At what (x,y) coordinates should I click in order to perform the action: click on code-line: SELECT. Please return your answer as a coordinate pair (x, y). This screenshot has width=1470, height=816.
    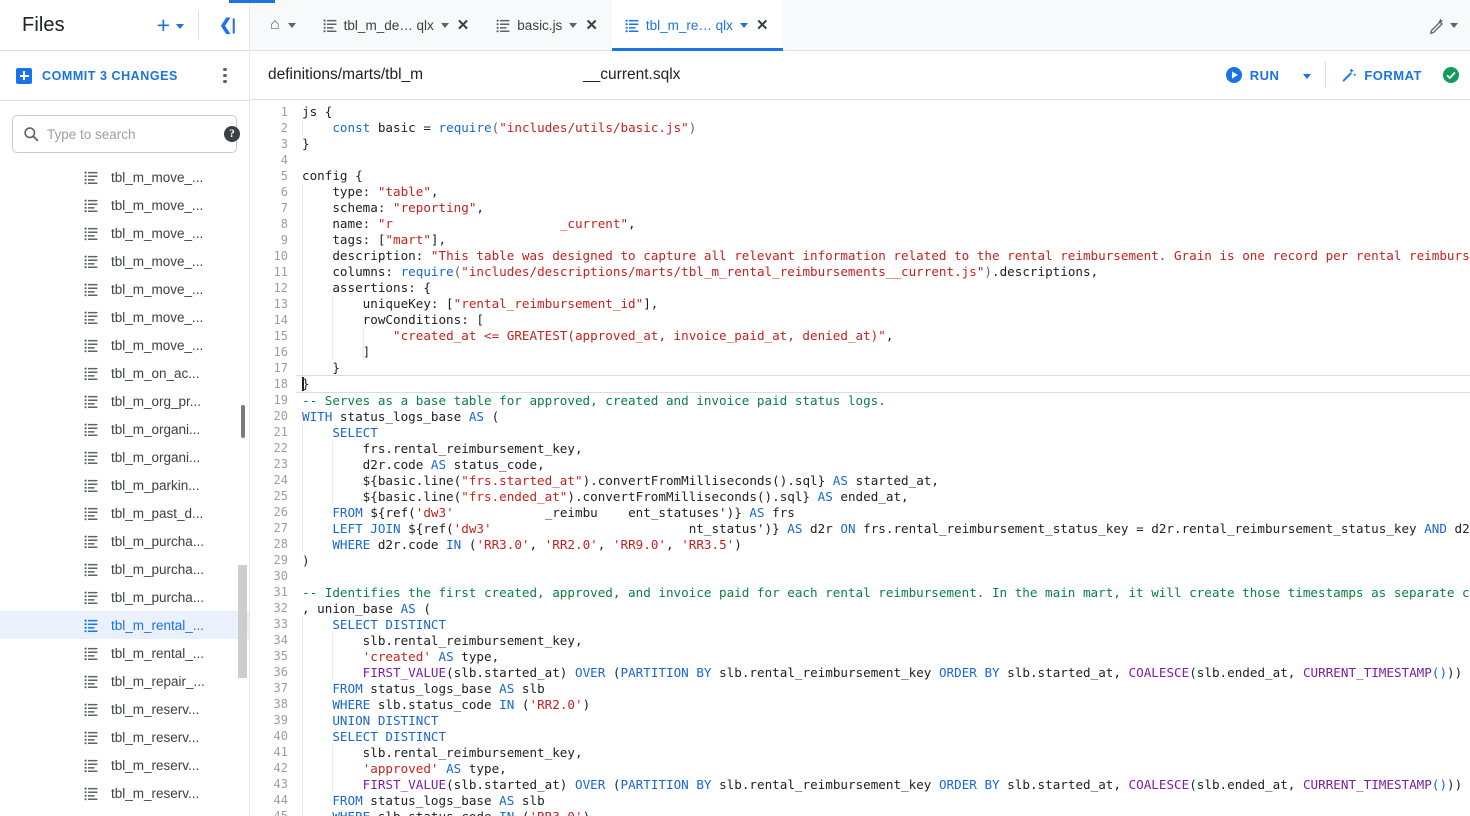
    Looking at the image, I should click on (883, 433).